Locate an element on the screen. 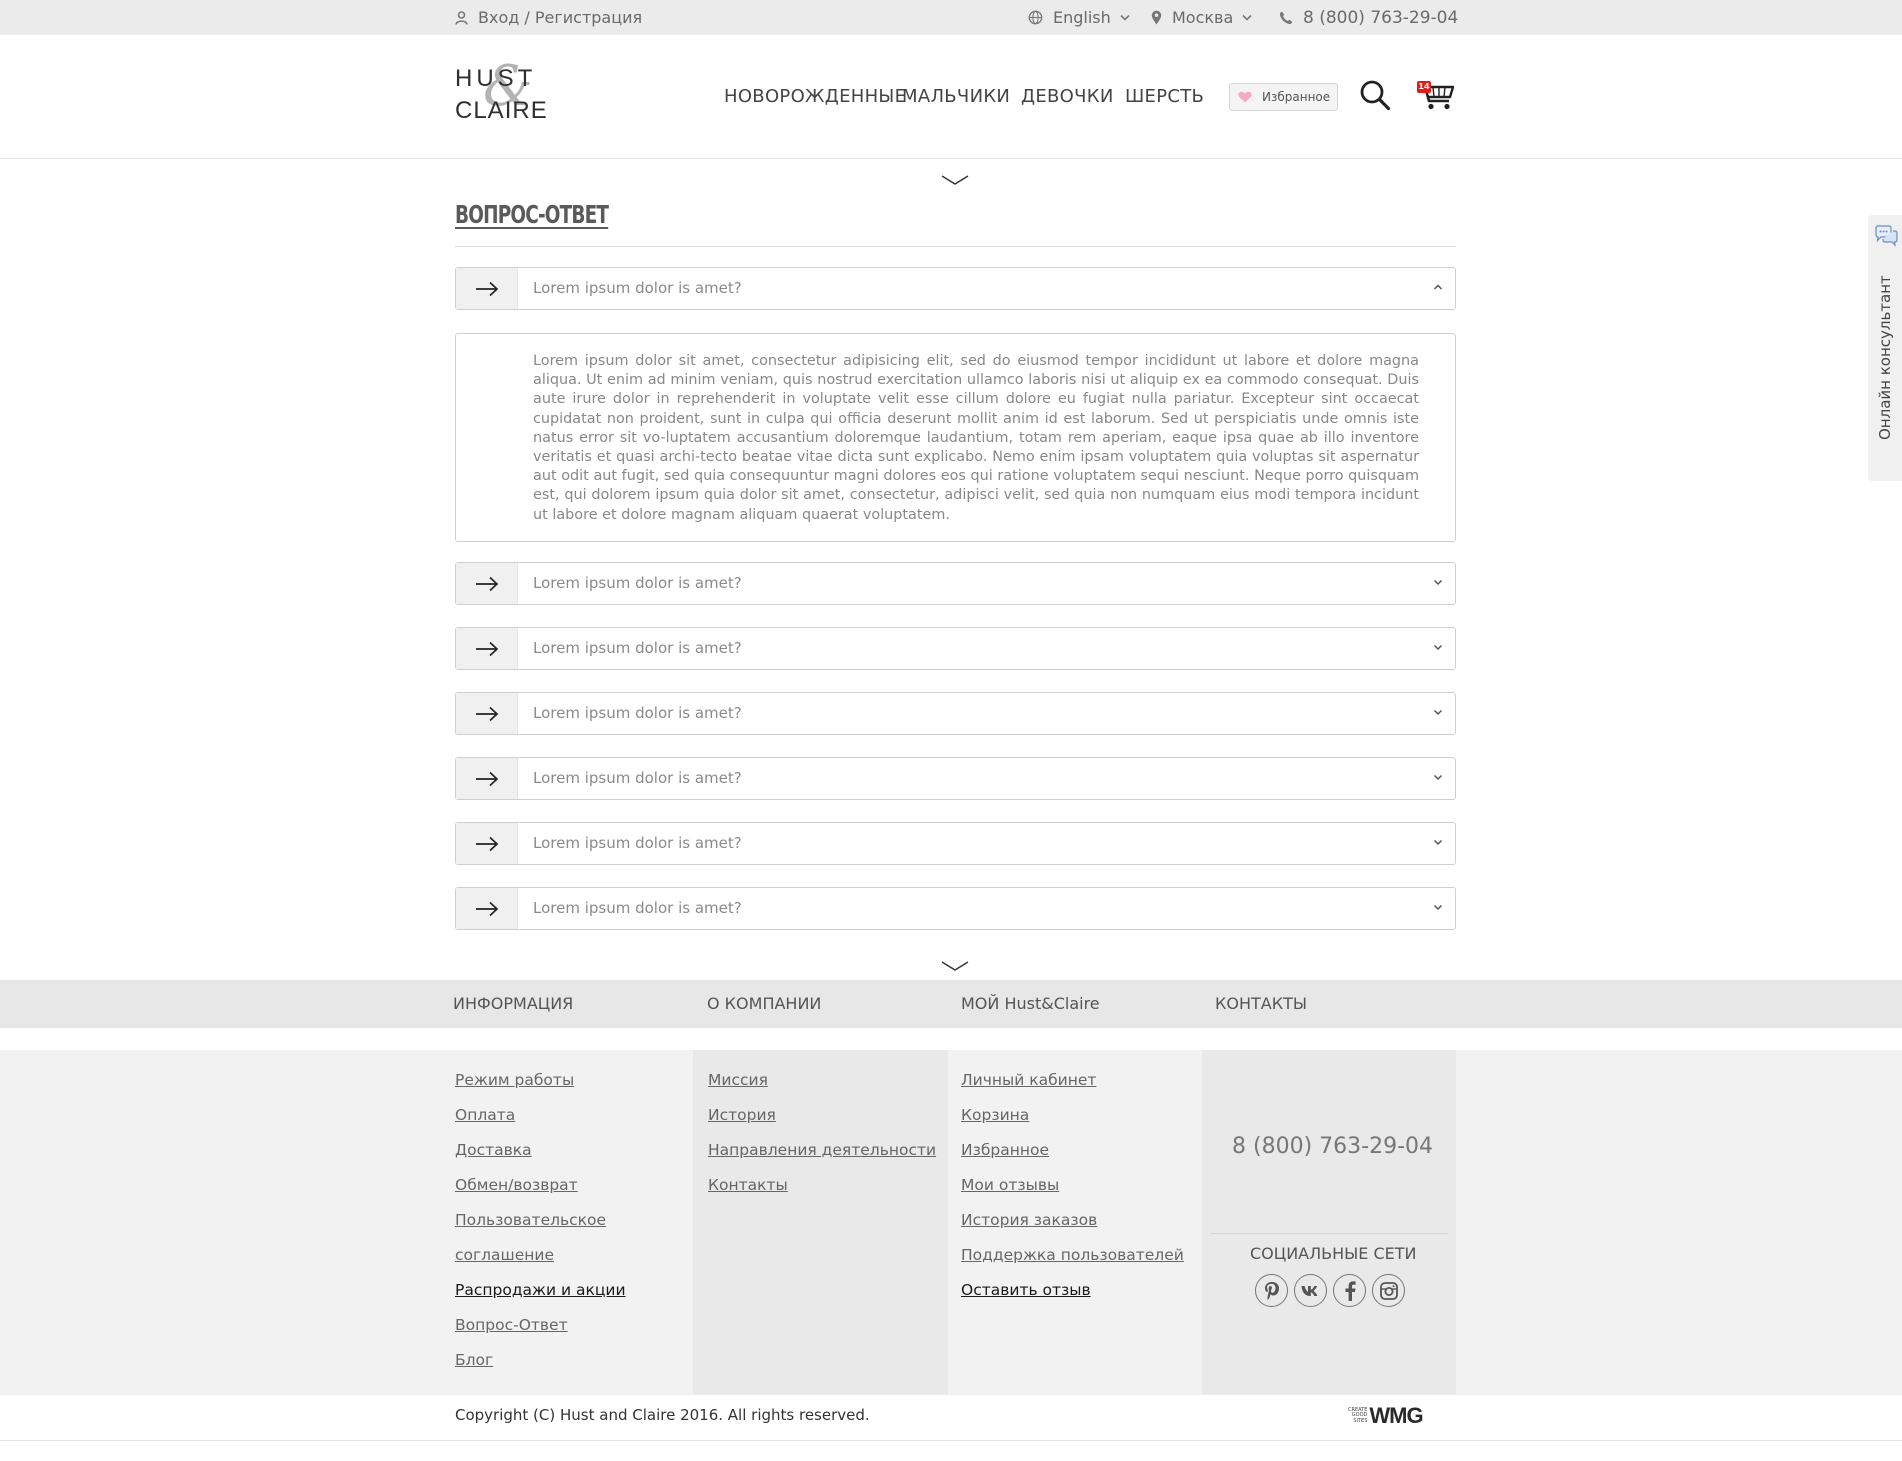 Image resolution: width=1902 pixels, height=1461 pixels. city-selector: Москва is located at coordinates (1201, 17).